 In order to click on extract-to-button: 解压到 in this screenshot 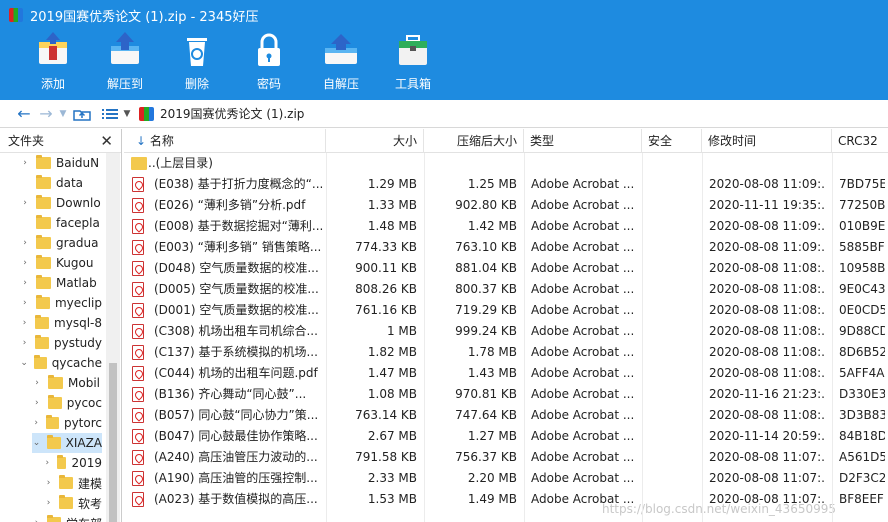, I will do `click(125, 64)`.